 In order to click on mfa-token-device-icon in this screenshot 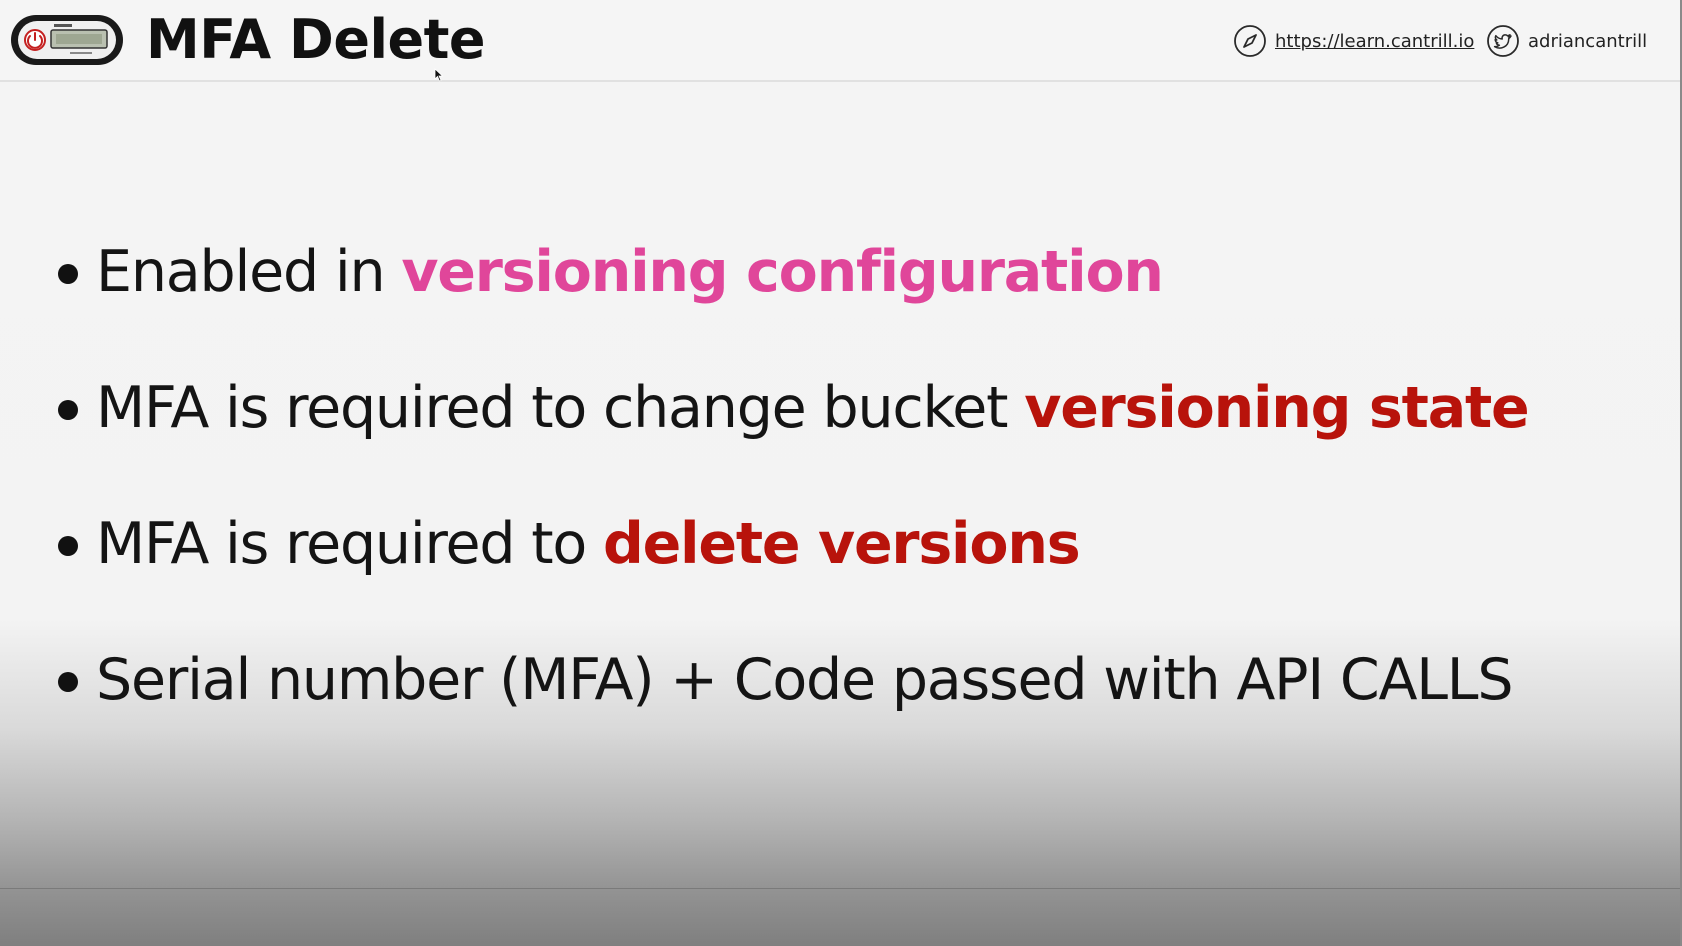, I will do `click(67, 40)`.